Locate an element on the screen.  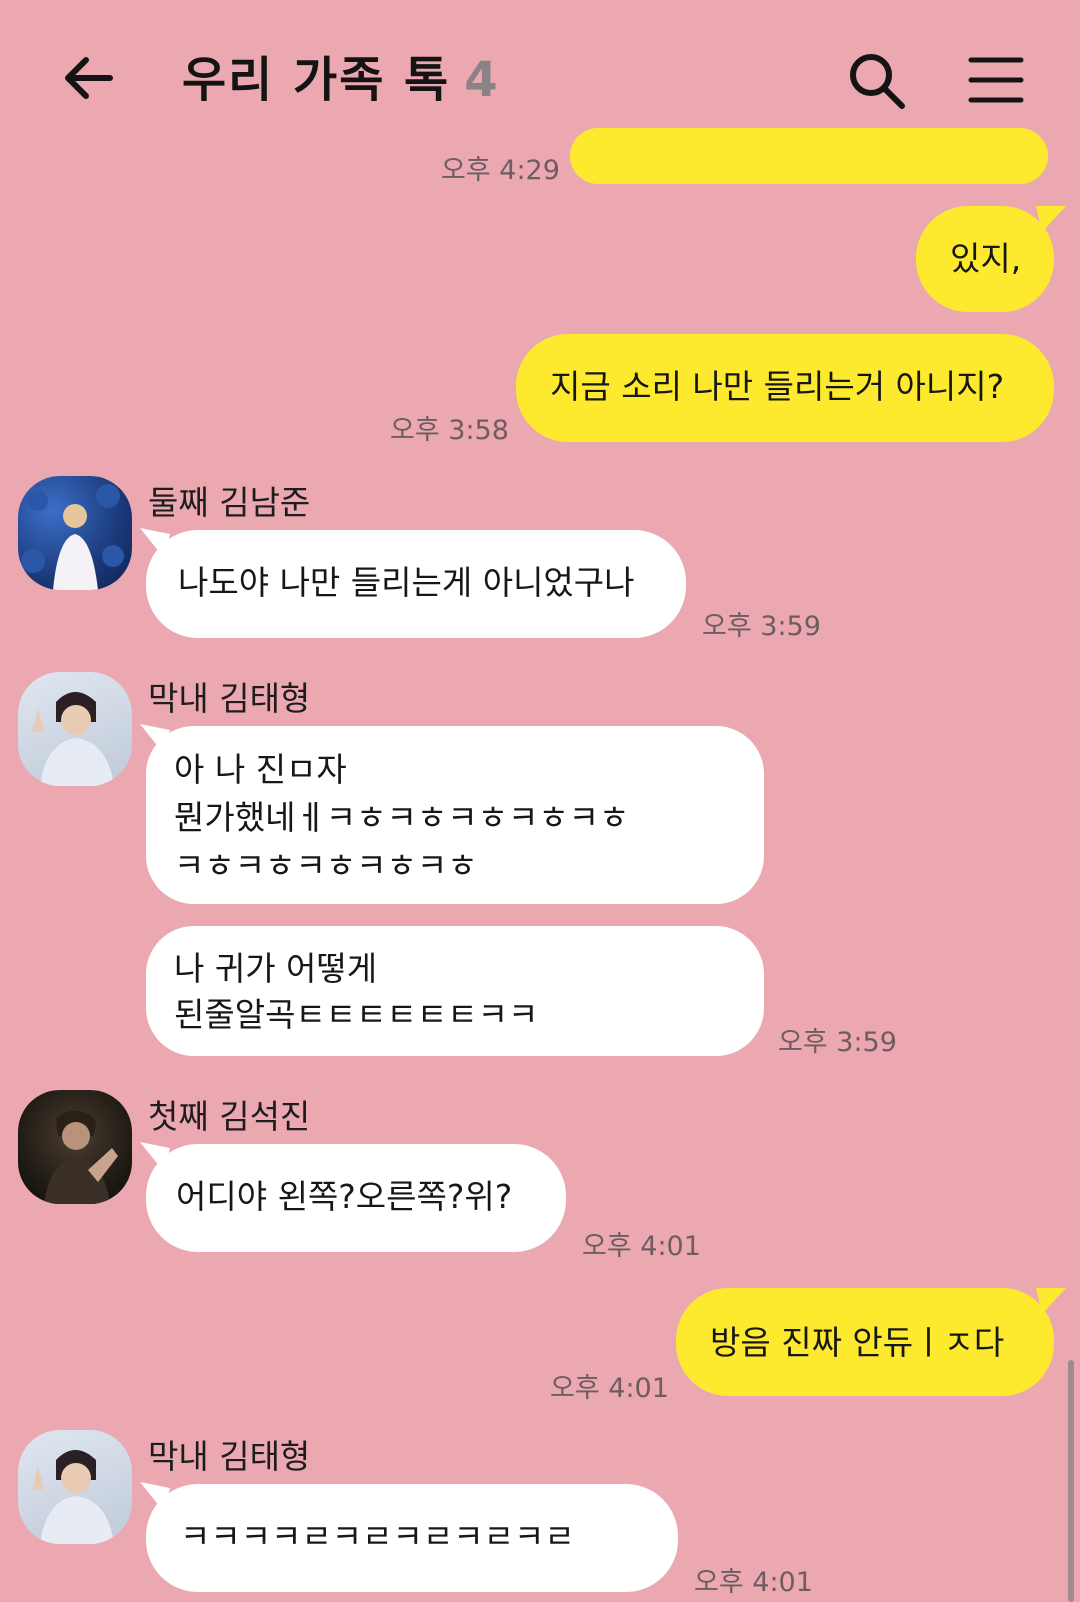
menu-button is located at coordinates (996, 80).